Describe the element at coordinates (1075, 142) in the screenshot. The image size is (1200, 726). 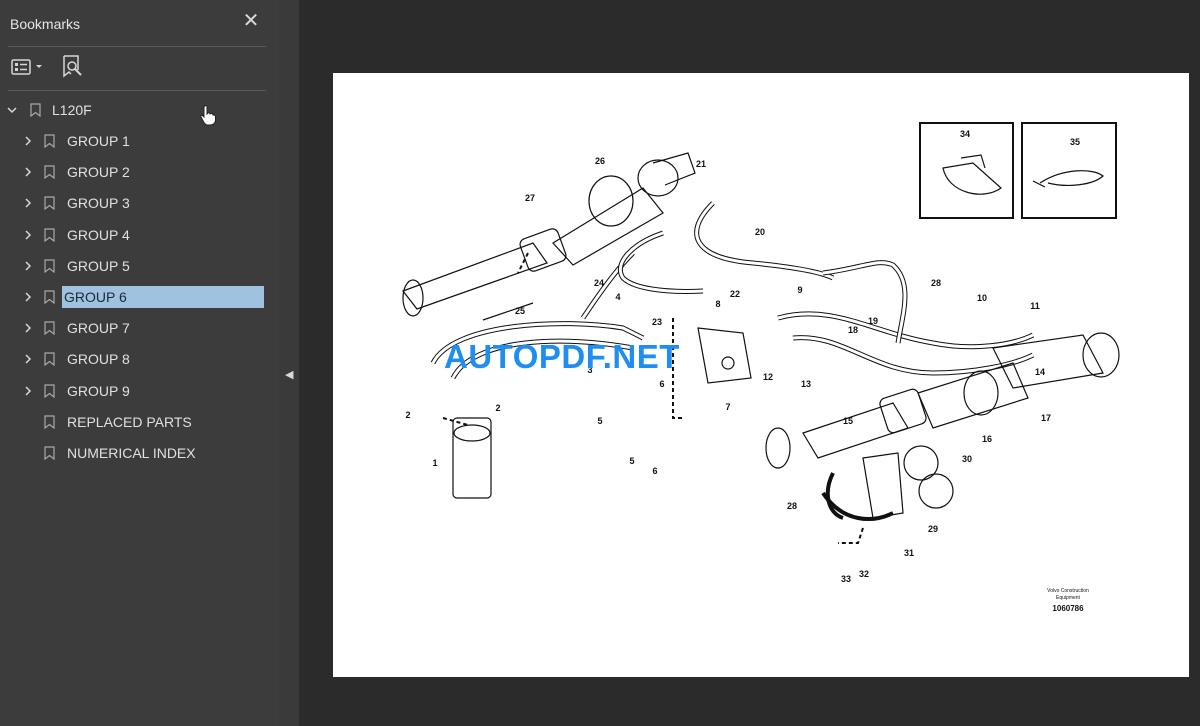
I see `svg-text: 35` at that location.